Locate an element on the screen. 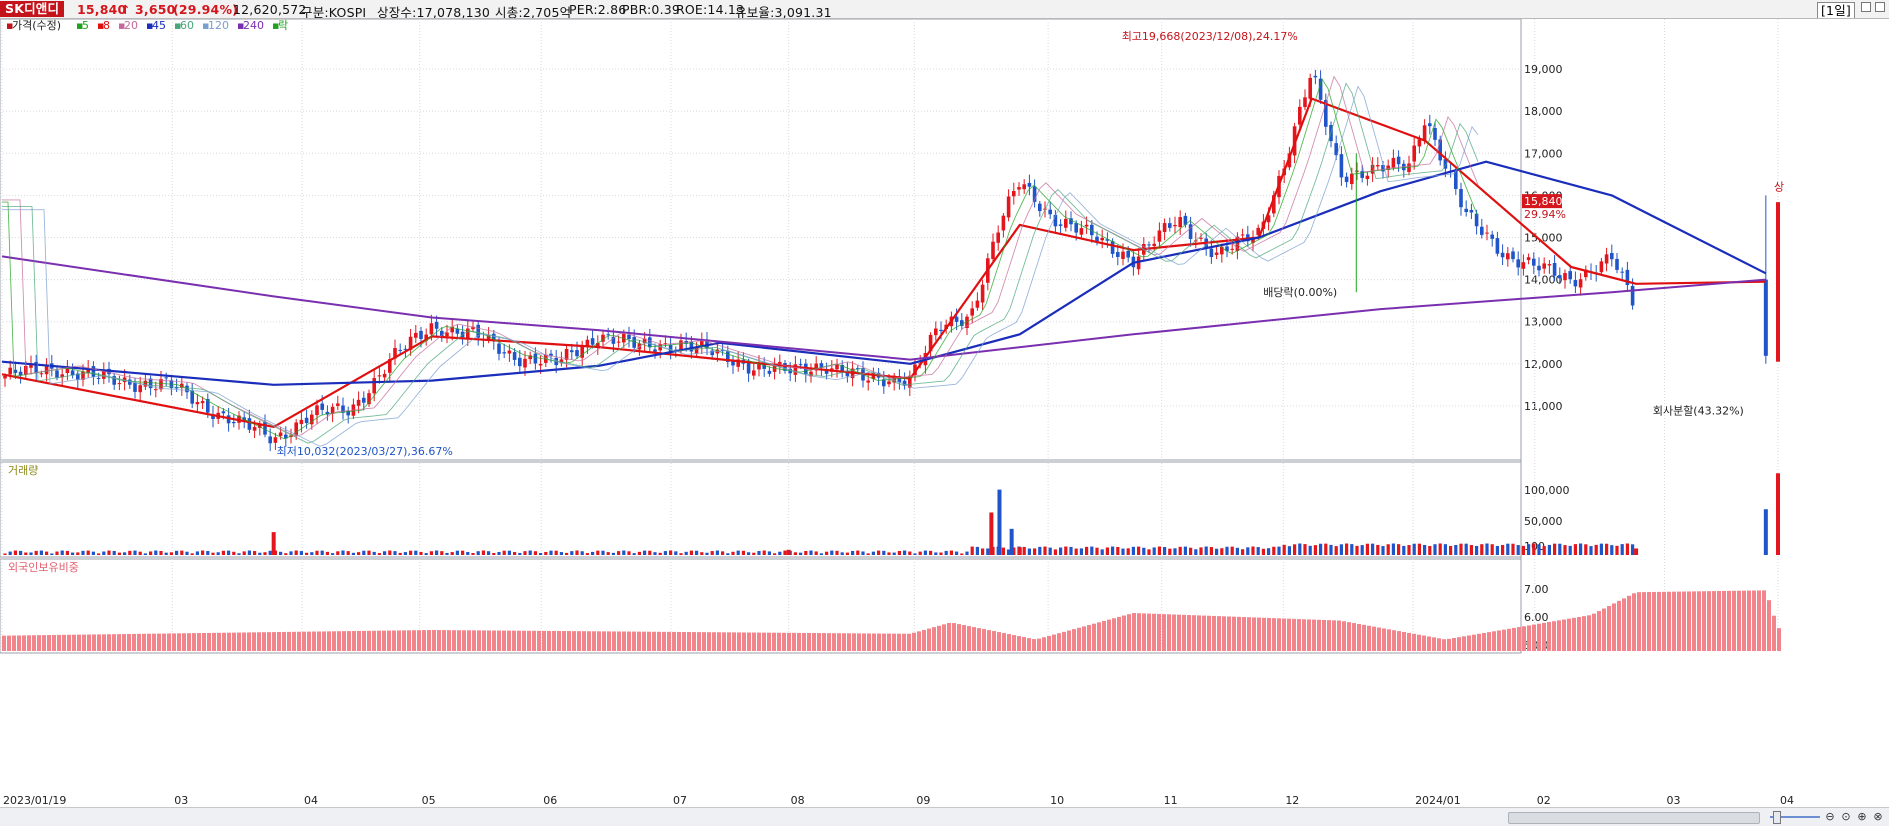  zoom-out-icon: ⊖ is located at coordinates (1830, 817).